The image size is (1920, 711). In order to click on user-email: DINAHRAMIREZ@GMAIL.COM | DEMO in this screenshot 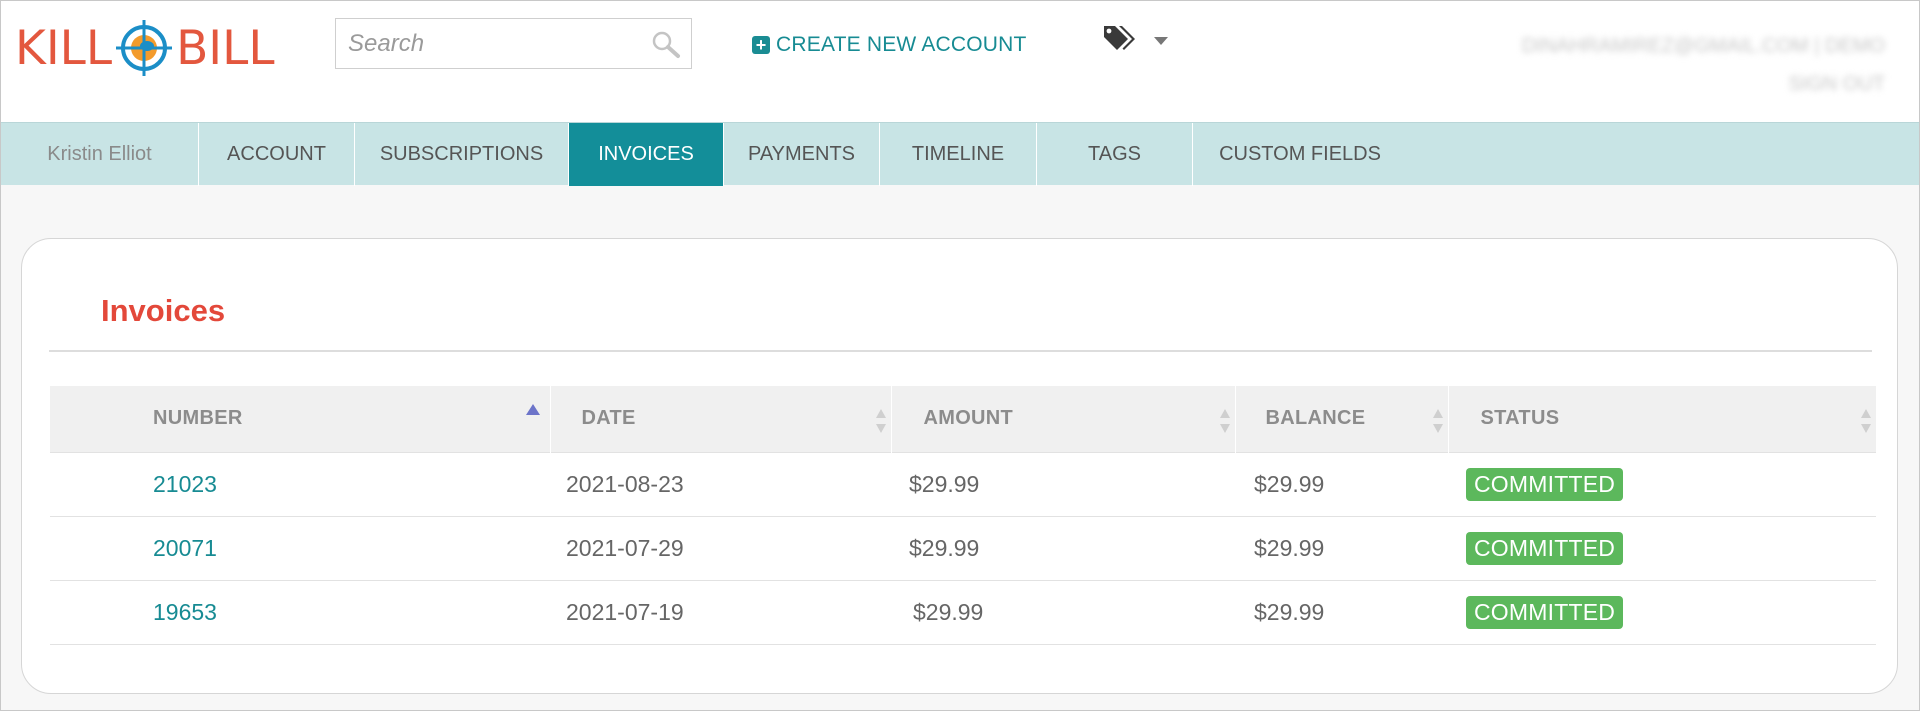, I will do `click(1703, 46)`.